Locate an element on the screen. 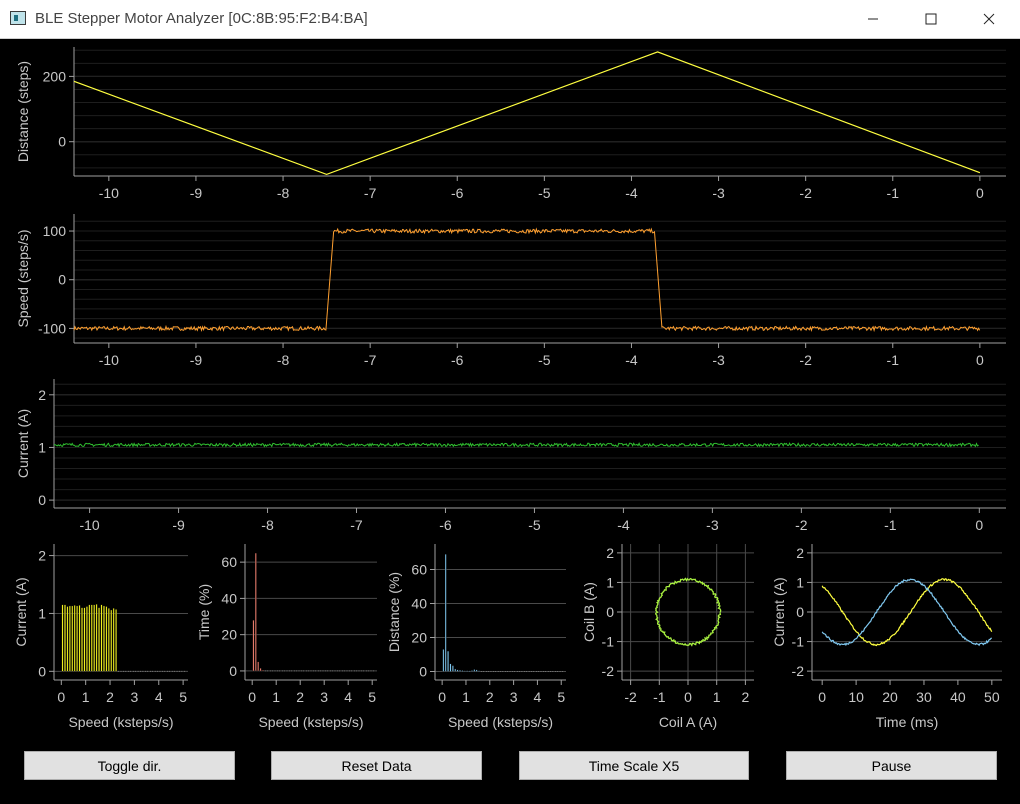 This screenshot has width=1020, height=804. current-x-tick-label: -7 is located at coordinates (356, 525).